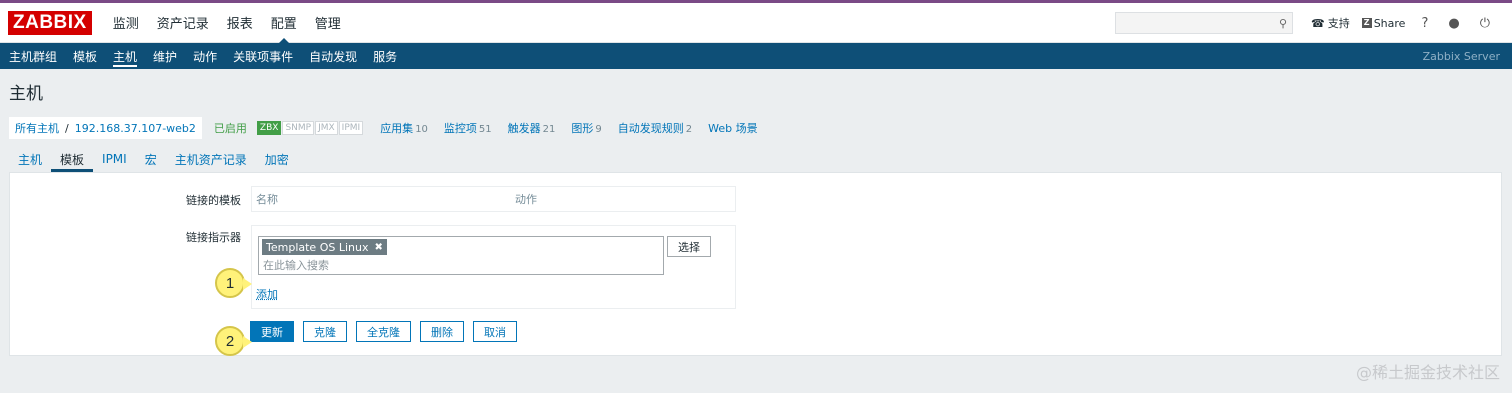 This screenshot has width=1512, height=393. Describe the element at coordinates (1318, 23) in the screenshot. I see `headset-icon: ☎` at that location.